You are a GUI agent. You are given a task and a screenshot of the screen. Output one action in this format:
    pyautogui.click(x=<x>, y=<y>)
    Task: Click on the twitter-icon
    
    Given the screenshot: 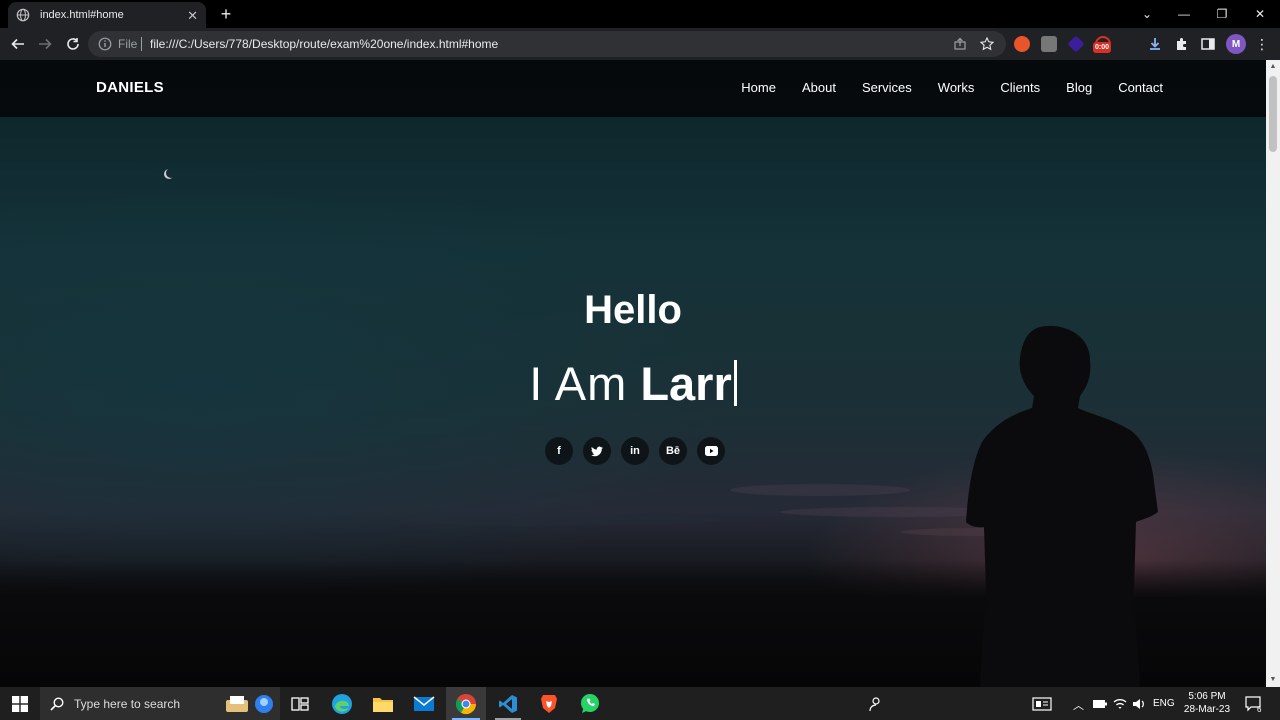 What is the action you would take?
    pyautogui.click(x=597, y=451)
    